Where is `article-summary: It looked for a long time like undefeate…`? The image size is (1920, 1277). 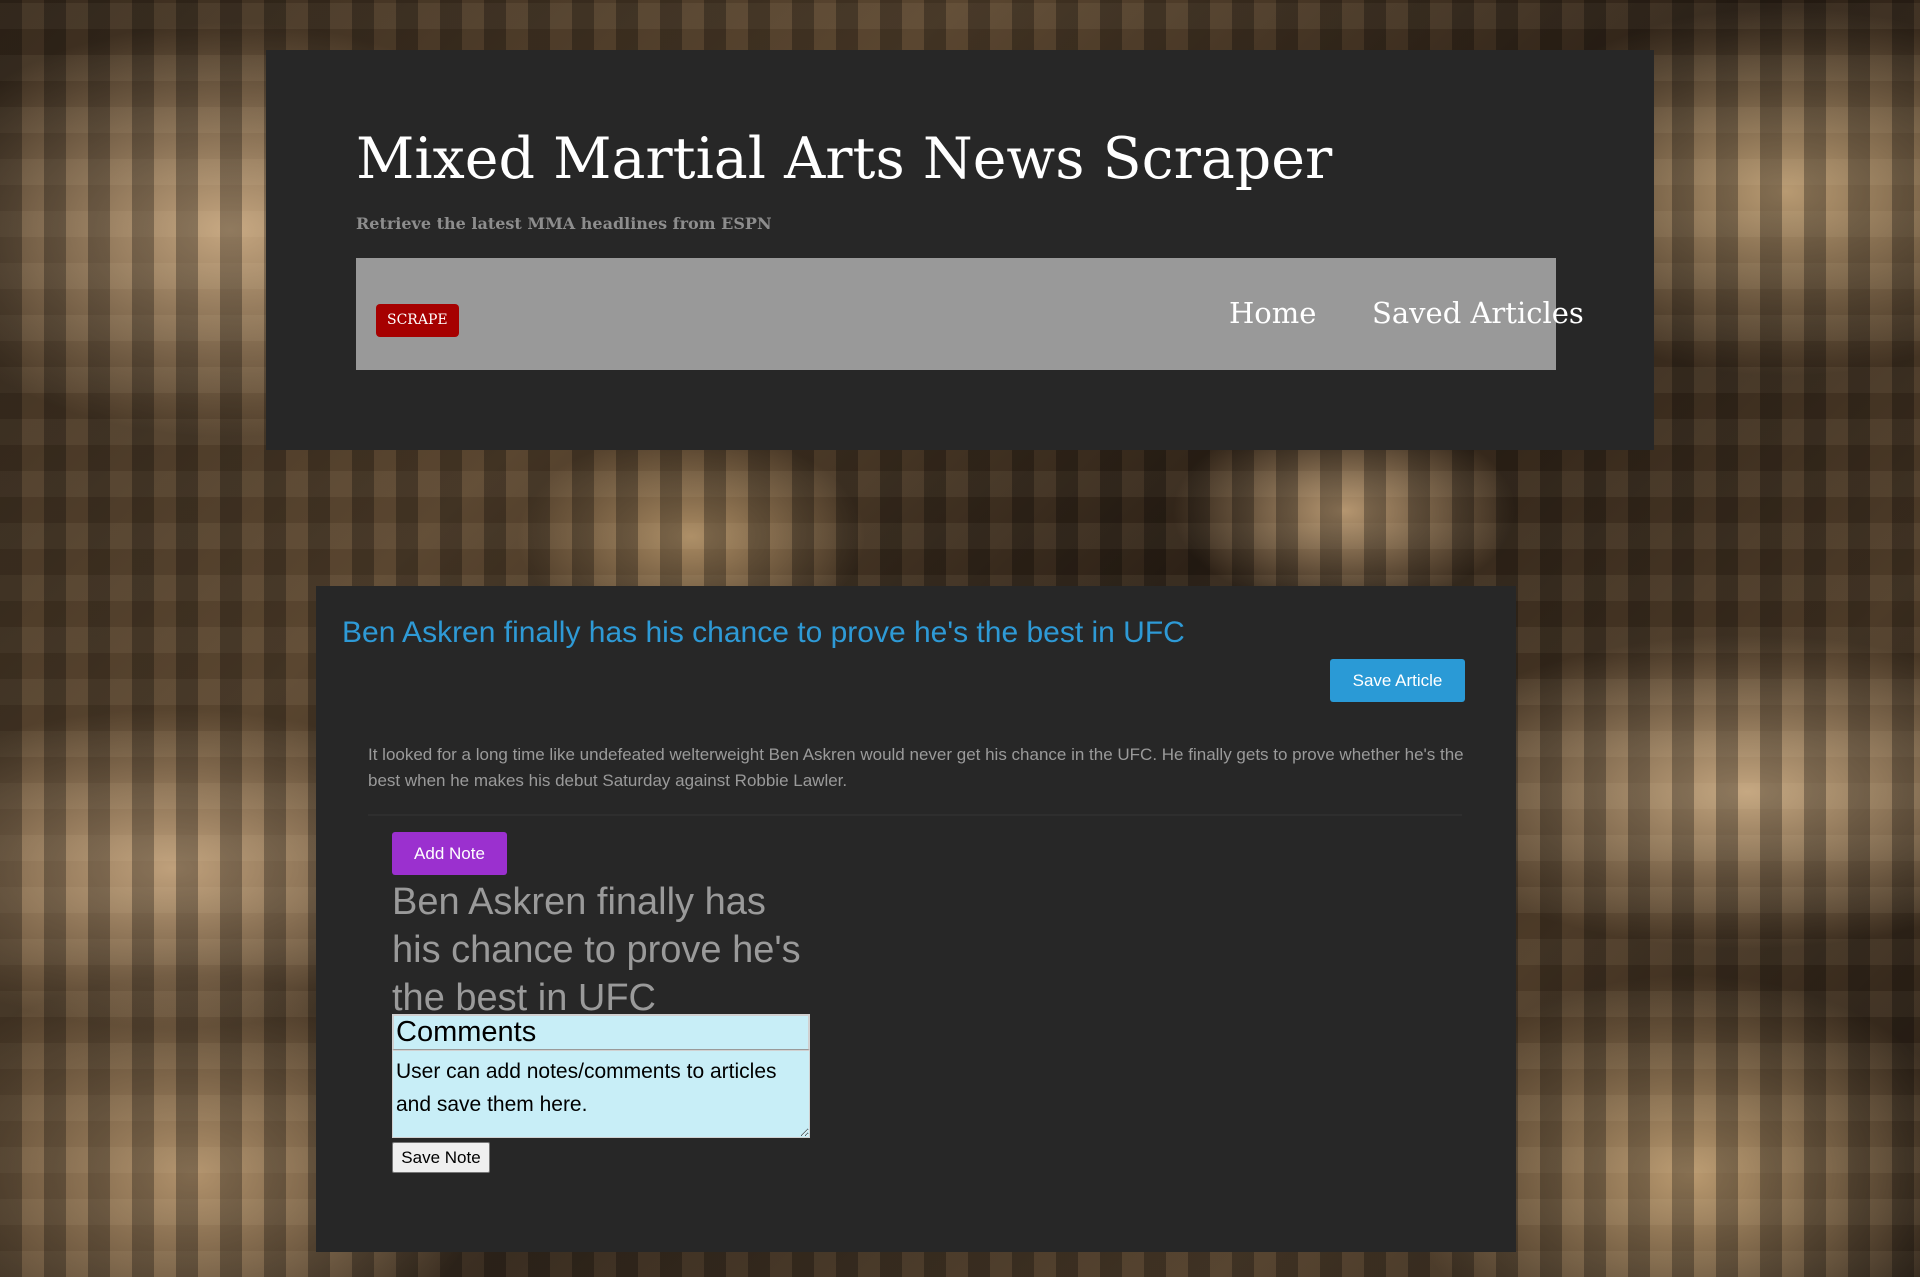 article-summary: It looked for a long time like undefeate… is located at coordinates (916, 767).